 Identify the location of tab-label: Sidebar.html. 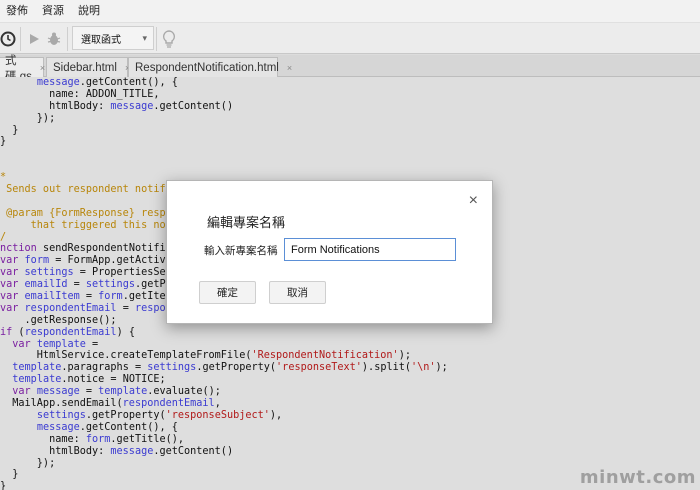
(85, 67).